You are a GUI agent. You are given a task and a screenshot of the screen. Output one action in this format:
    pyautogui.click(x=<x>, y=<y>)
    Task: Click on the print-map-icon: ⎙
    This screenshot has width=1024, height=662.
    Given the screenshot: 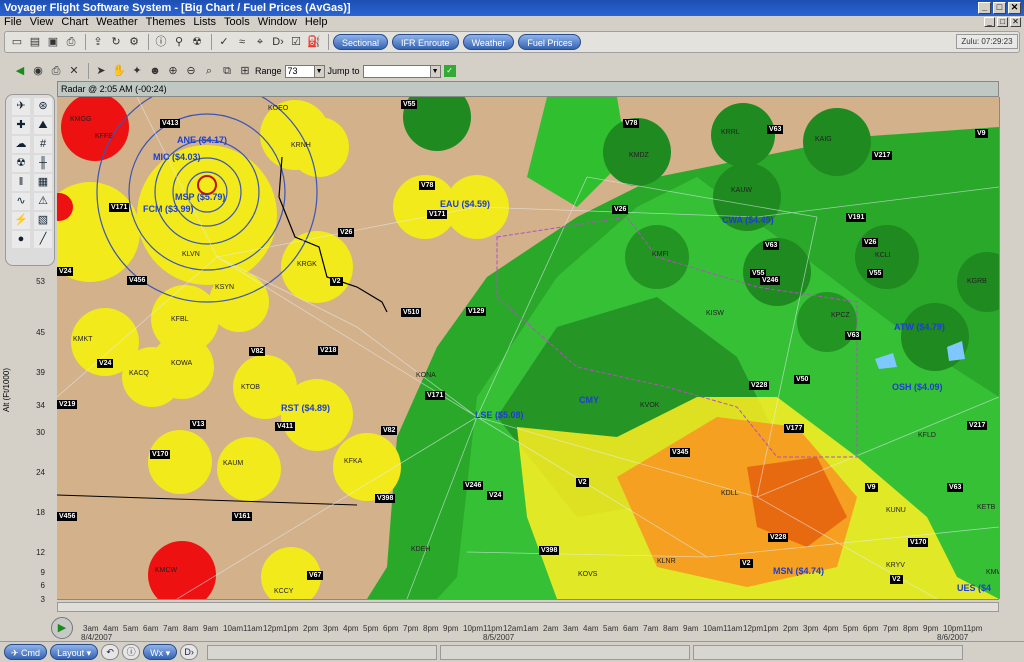 What is the action you would take?
    pyautogui.click(x=56, y=71)
    